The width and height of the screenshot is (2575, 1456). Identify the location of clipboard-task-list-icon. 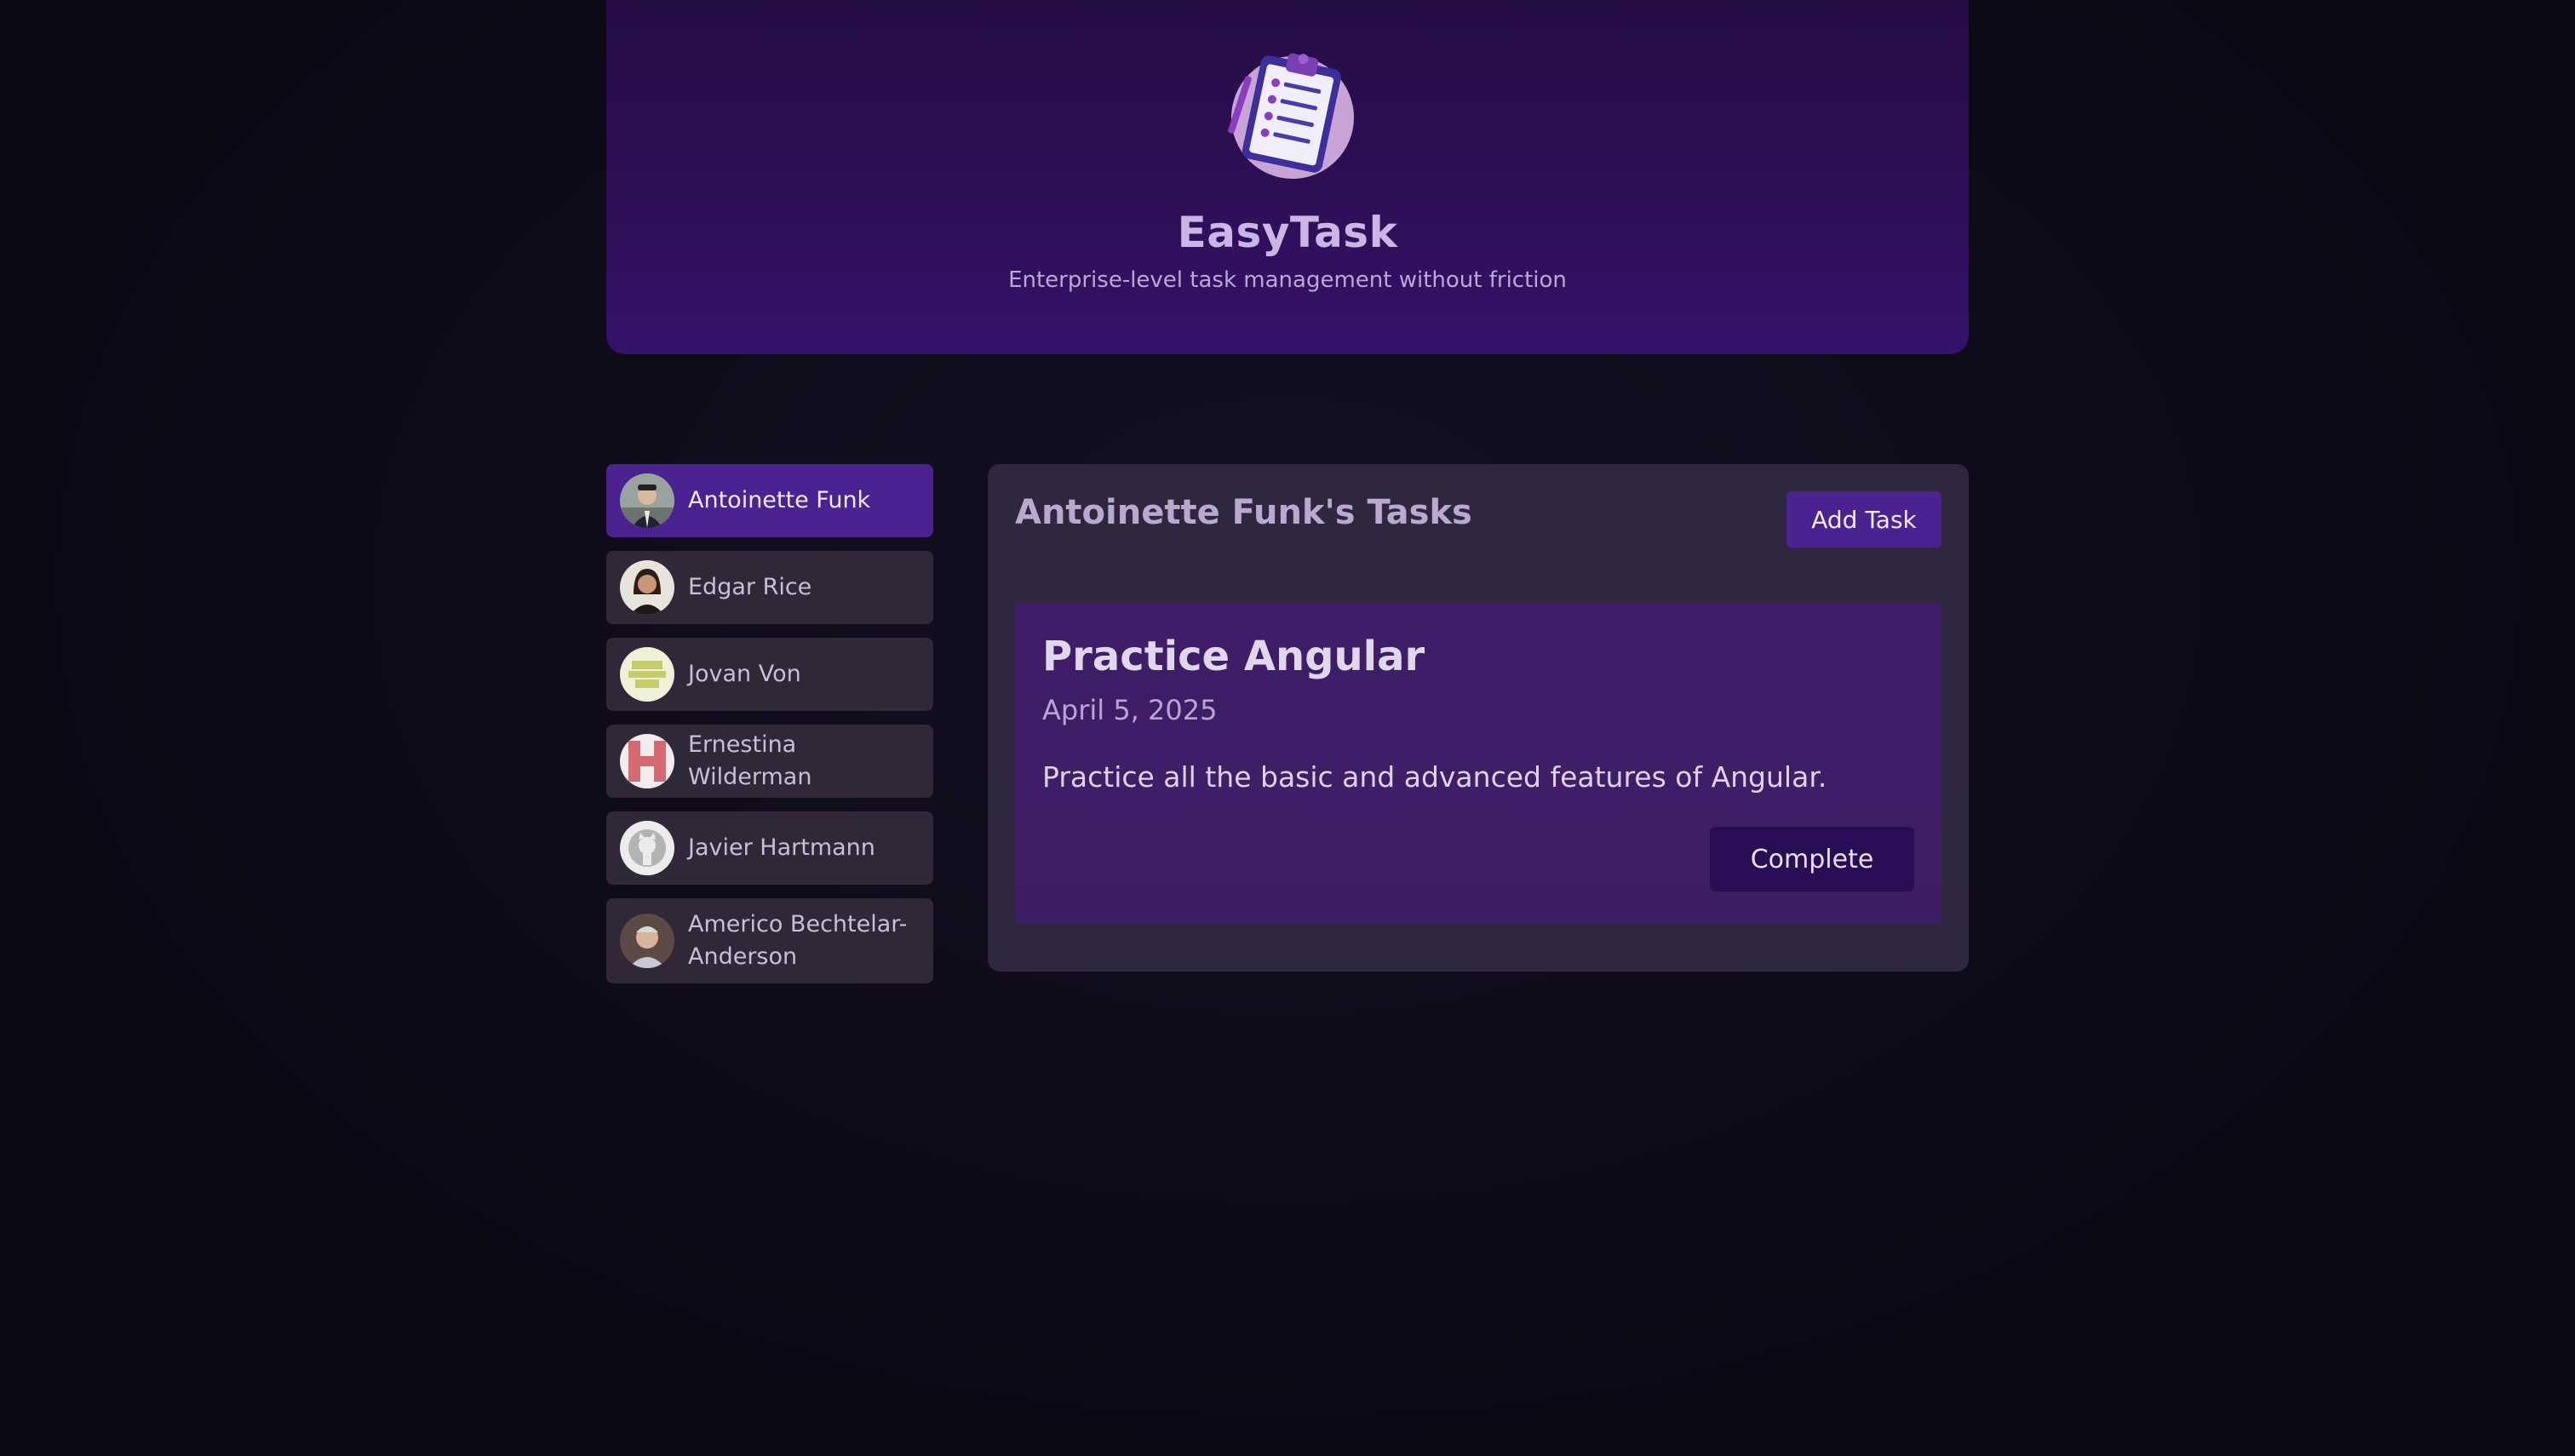
(1291, 116).